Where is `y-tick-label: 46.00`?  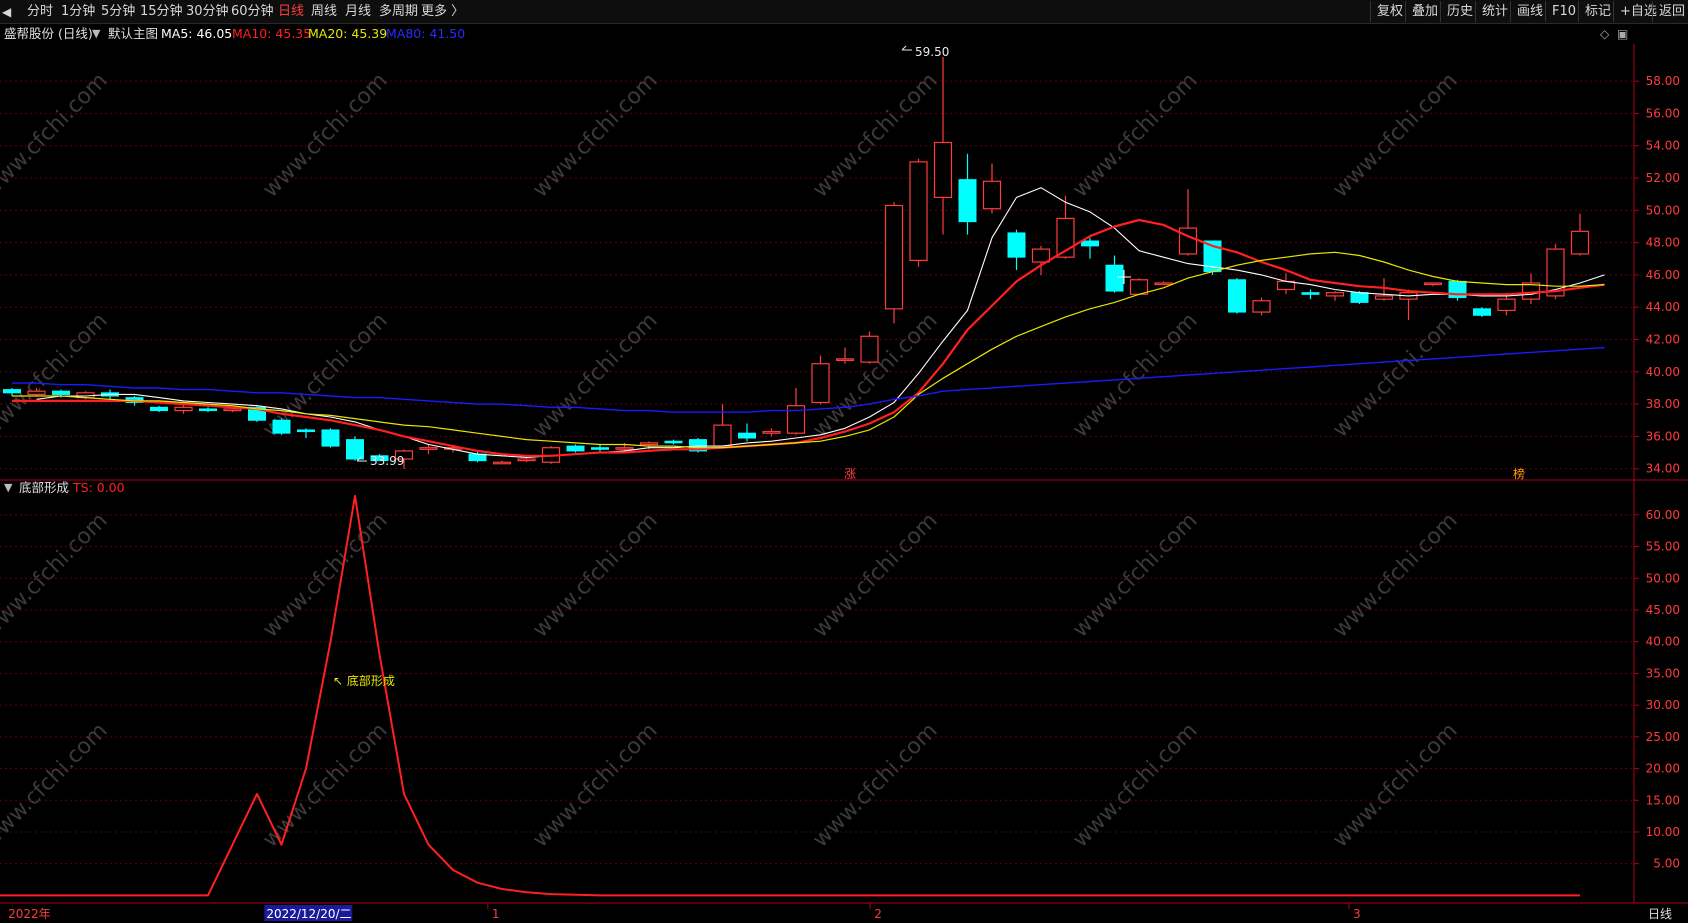
y-tick-label: 46.00 is located at coordinates (1663, 275).